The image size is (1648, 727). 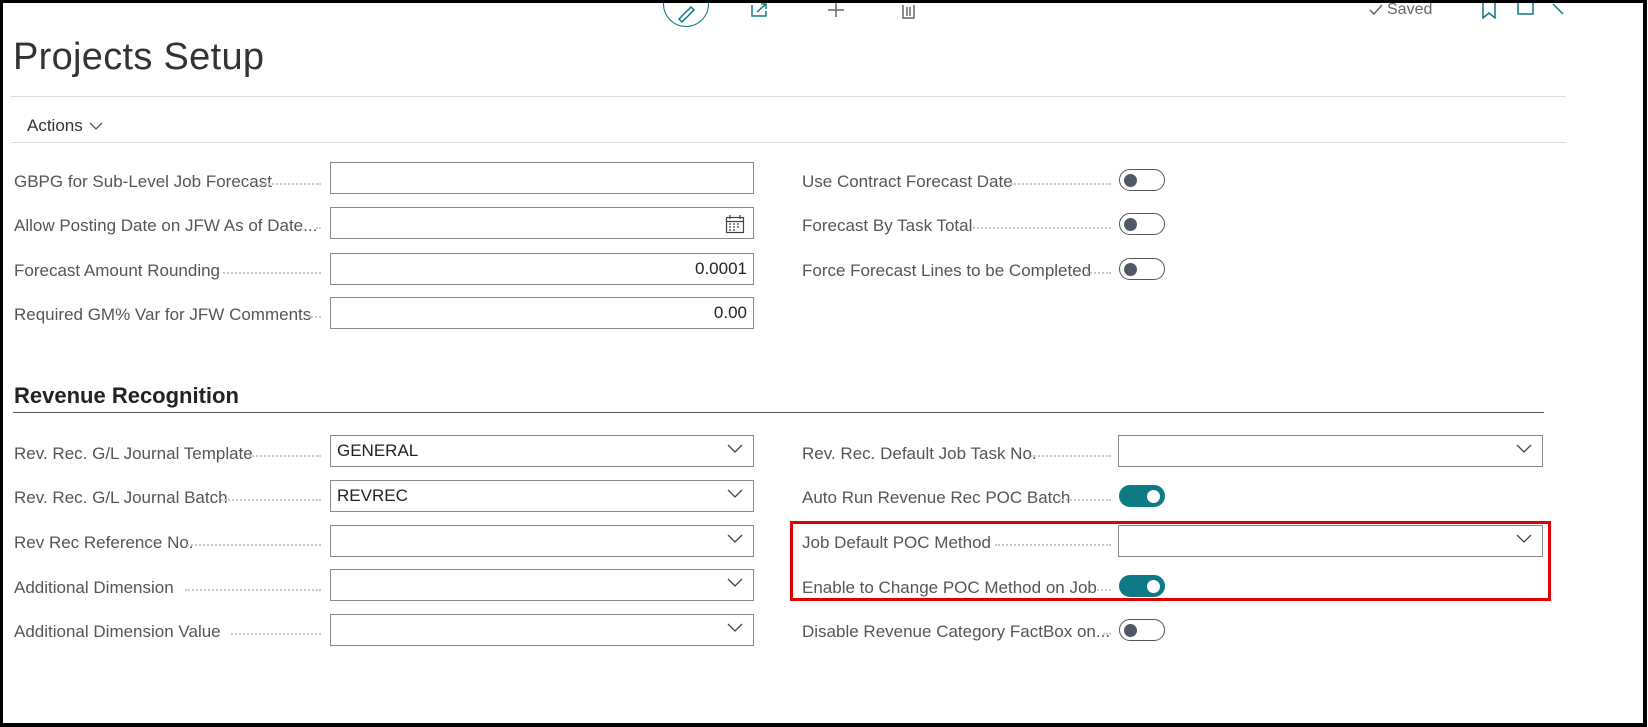 I want to click on field-label-rev-rec-journal-template: Rev. Rec. G/L Journal Template, so click(x=133, y=453).